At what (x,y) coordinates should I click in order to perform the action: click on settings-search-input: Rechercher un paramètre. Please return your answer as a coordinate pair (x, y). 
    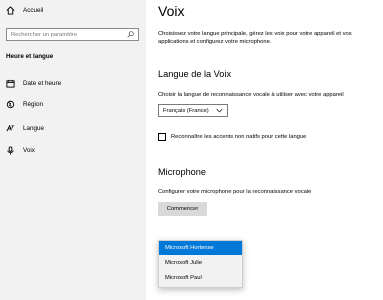
    Looking at the image, I should click on (72, 34).